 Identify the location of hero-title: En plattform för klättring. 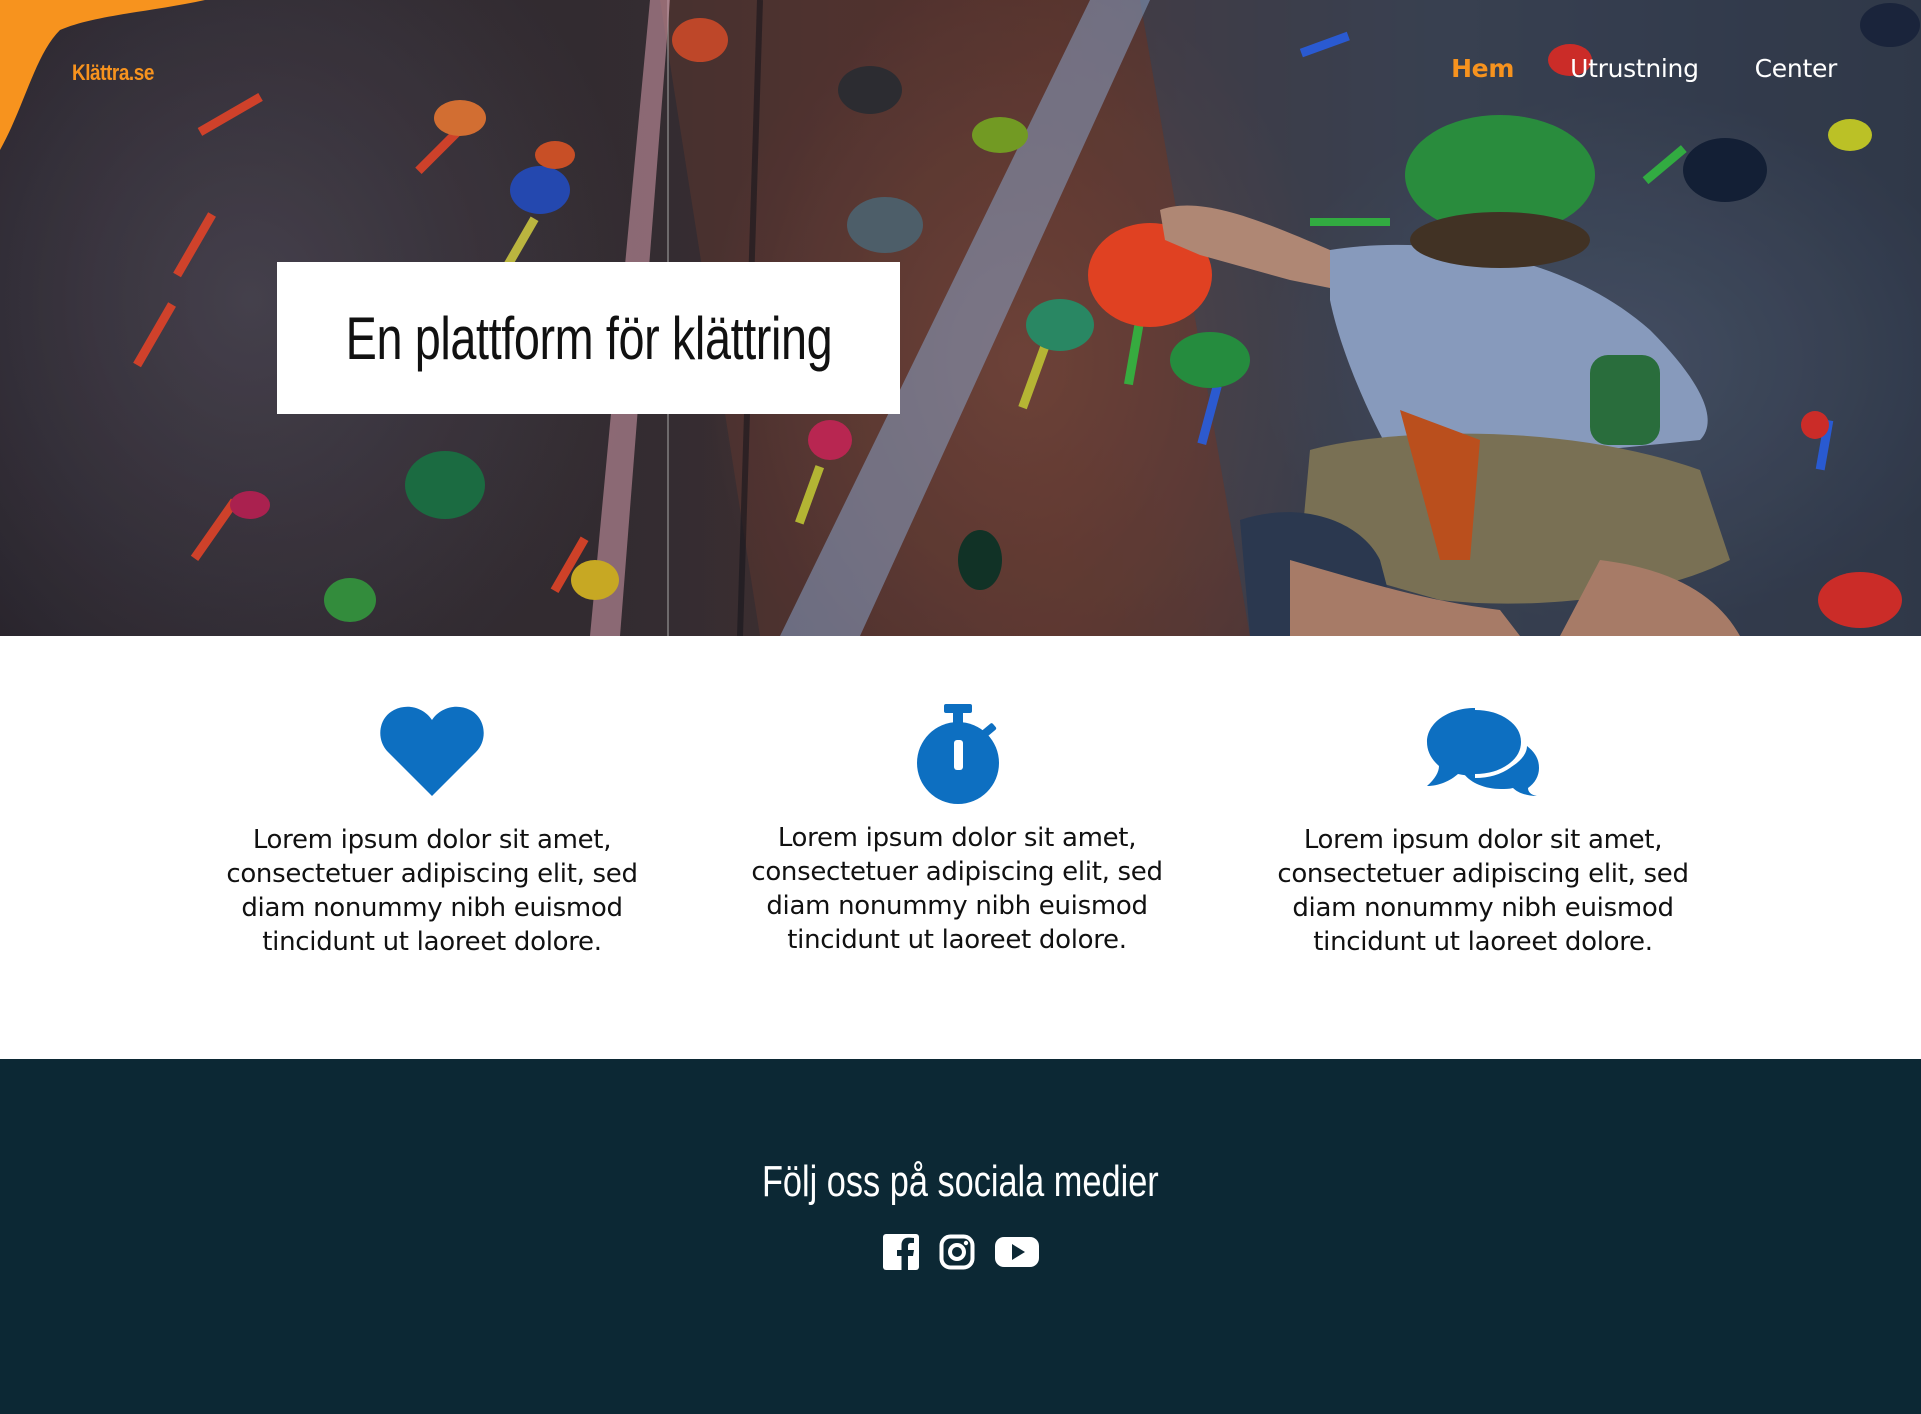
(588, 338).